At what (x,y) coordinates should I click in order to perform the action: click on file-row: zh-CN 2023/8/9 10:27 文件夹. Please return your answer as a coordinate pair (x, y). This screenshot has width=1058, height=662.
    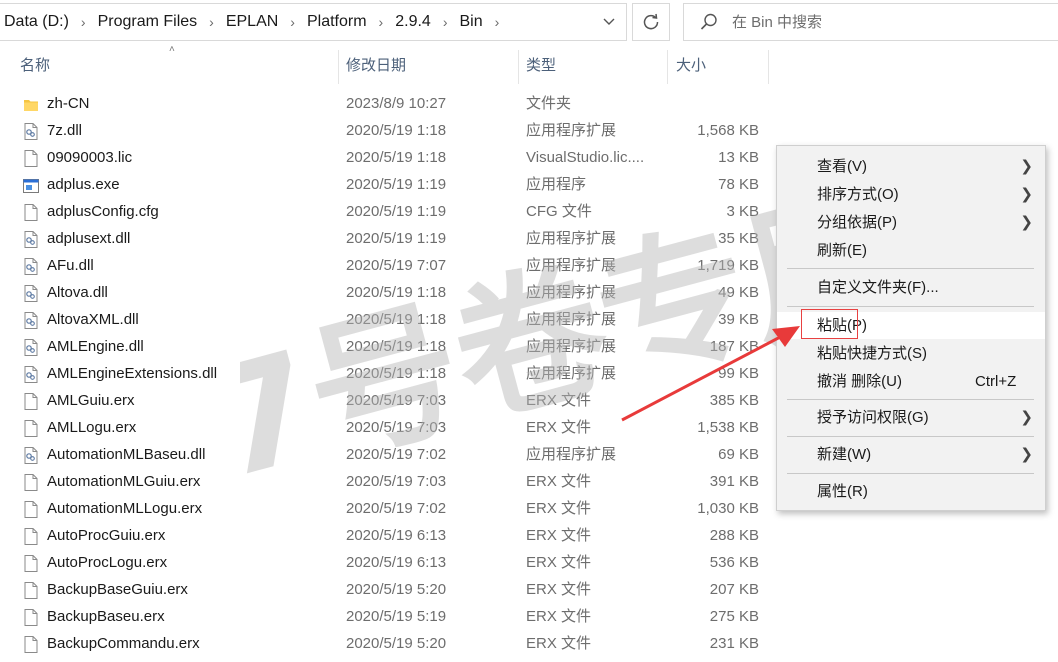
    Looking at the image, I should click on (385, 103).